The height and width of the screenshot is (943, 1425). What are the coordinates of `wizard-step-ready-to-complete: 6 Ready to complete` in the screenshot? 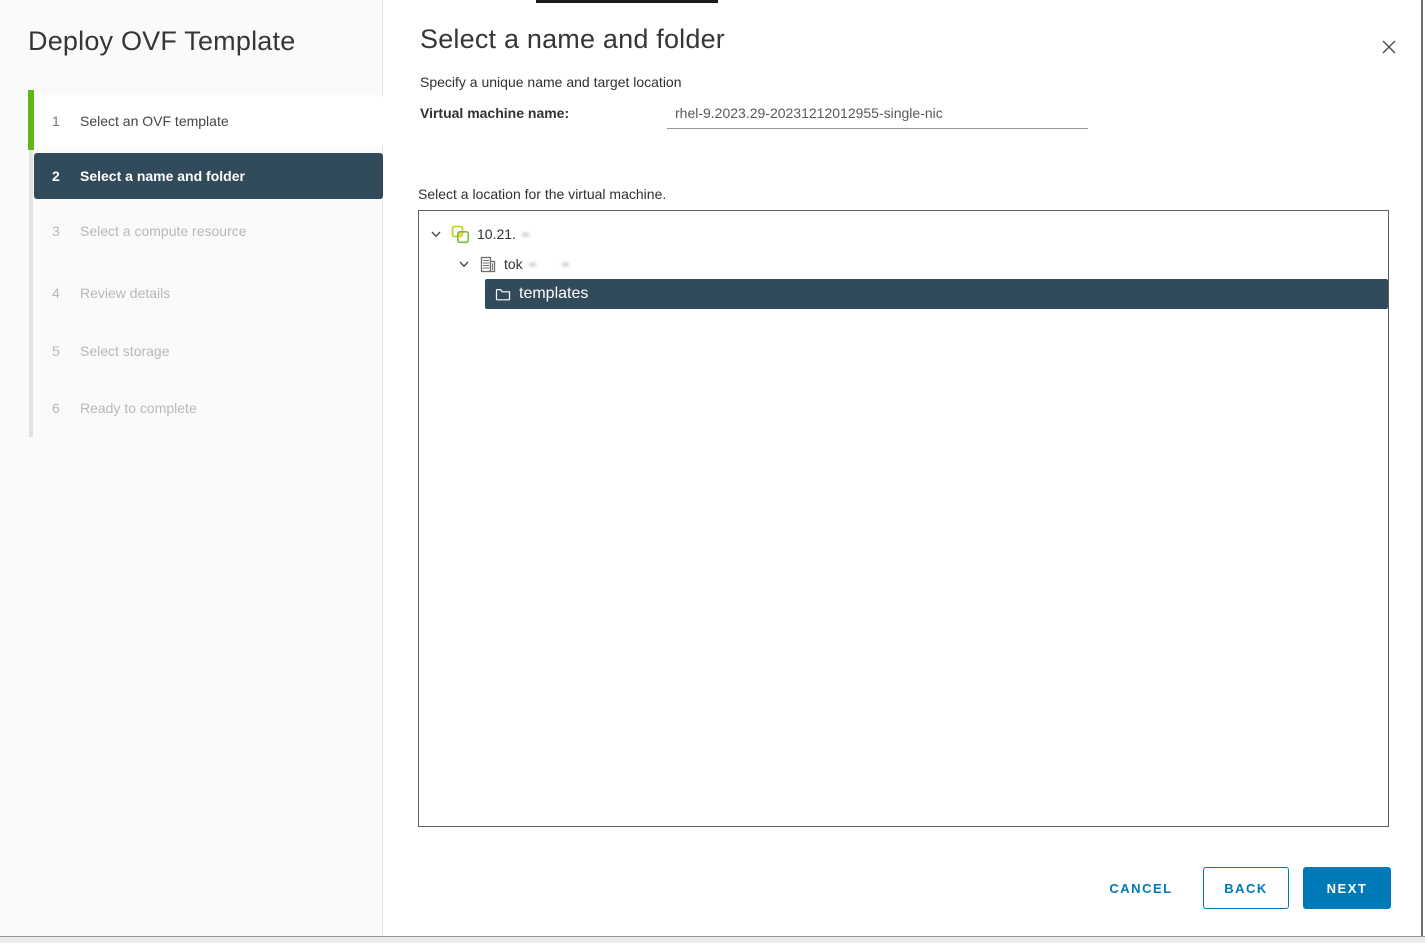 It's located at (208, 408).